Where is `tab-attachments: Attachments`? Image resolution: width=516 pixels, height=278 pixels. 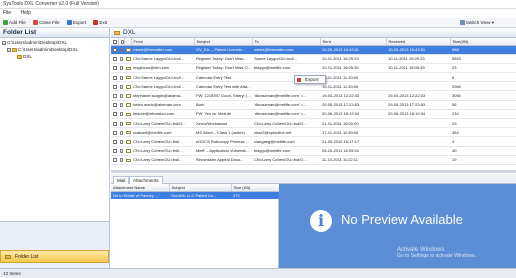 tab-attachments: Attachments is located at coordinates (146, 180).